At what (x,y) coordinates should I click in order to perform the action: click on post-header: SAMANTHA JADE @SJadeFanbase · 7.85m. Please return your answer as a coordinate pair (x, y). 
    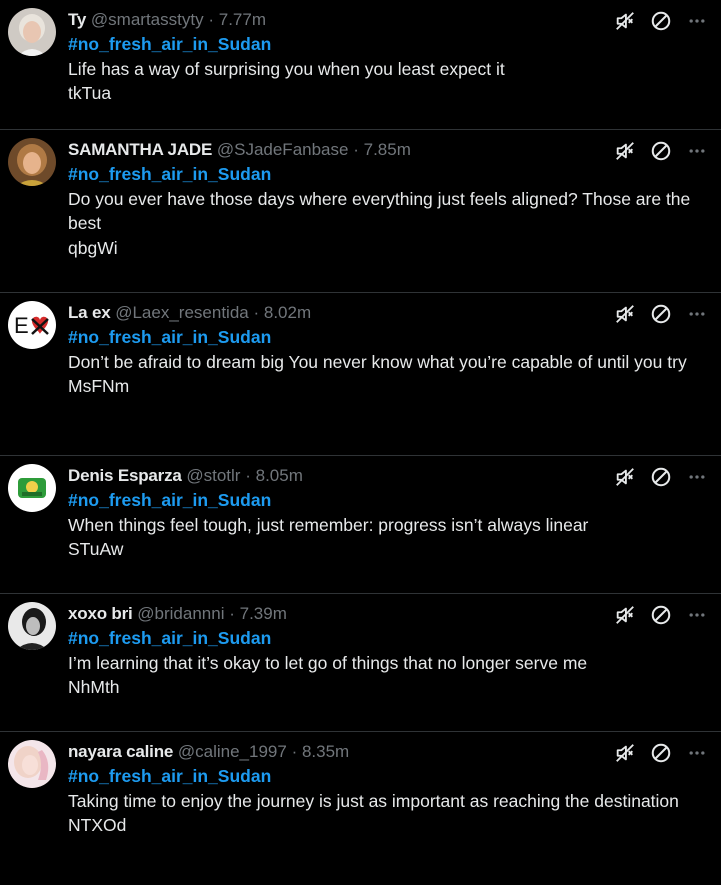
    Looking at the image, I should click on (239, 150).